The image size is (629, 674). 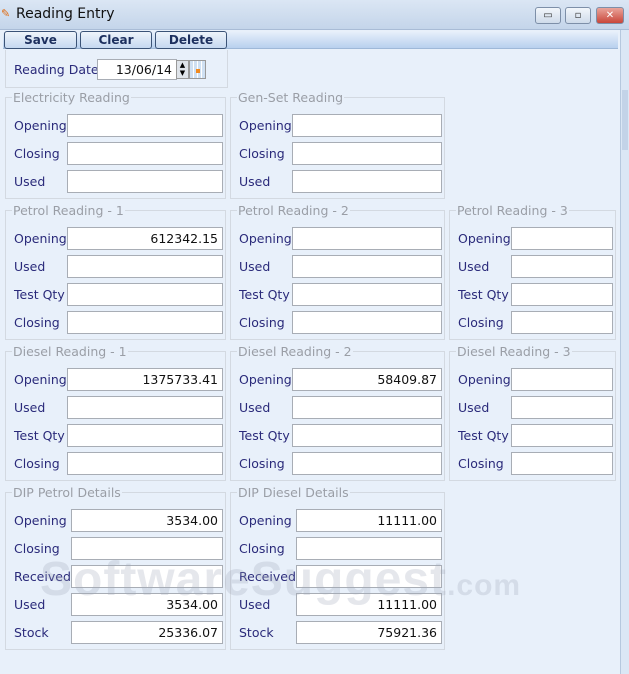 I want to click on genset-opening-input, so click(x=367, y=125).